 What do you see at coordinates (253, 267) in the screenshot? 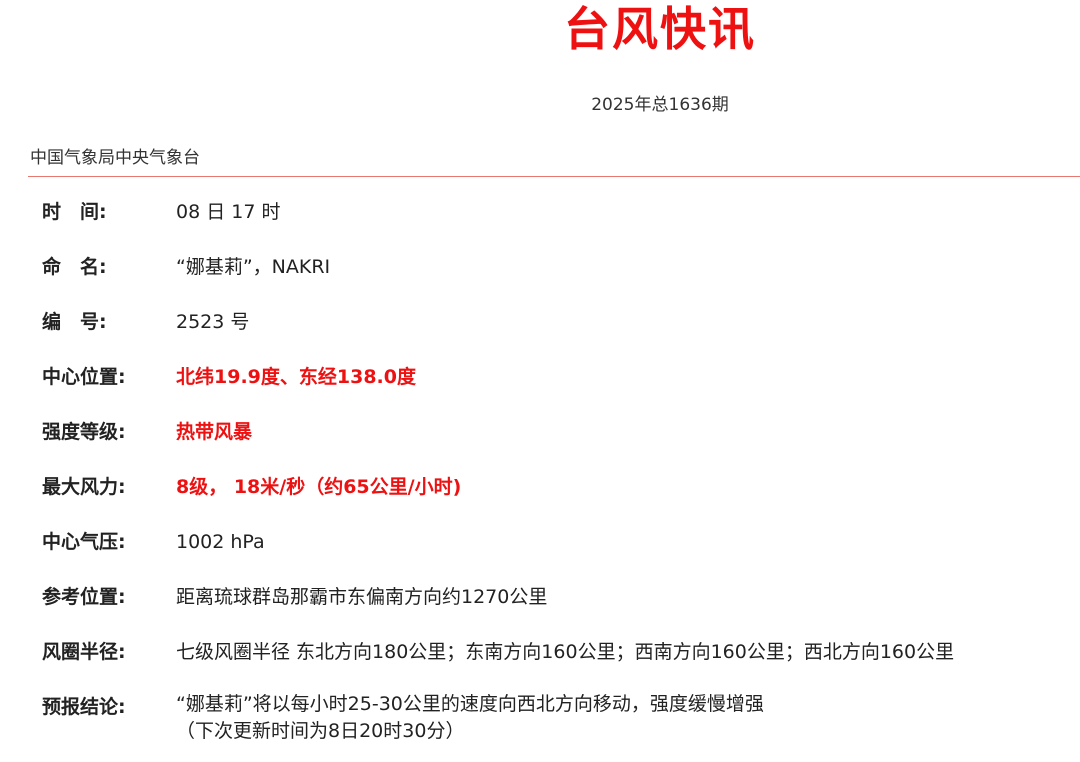
I see `field-value: “娜基莉”，NAKRI` at bounding box center [253, 267].